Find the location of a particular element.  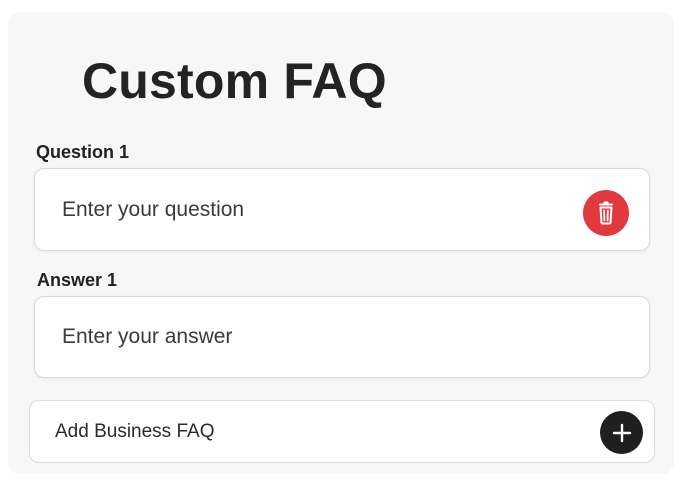

plus-icon is located at coordinates (621, 432).